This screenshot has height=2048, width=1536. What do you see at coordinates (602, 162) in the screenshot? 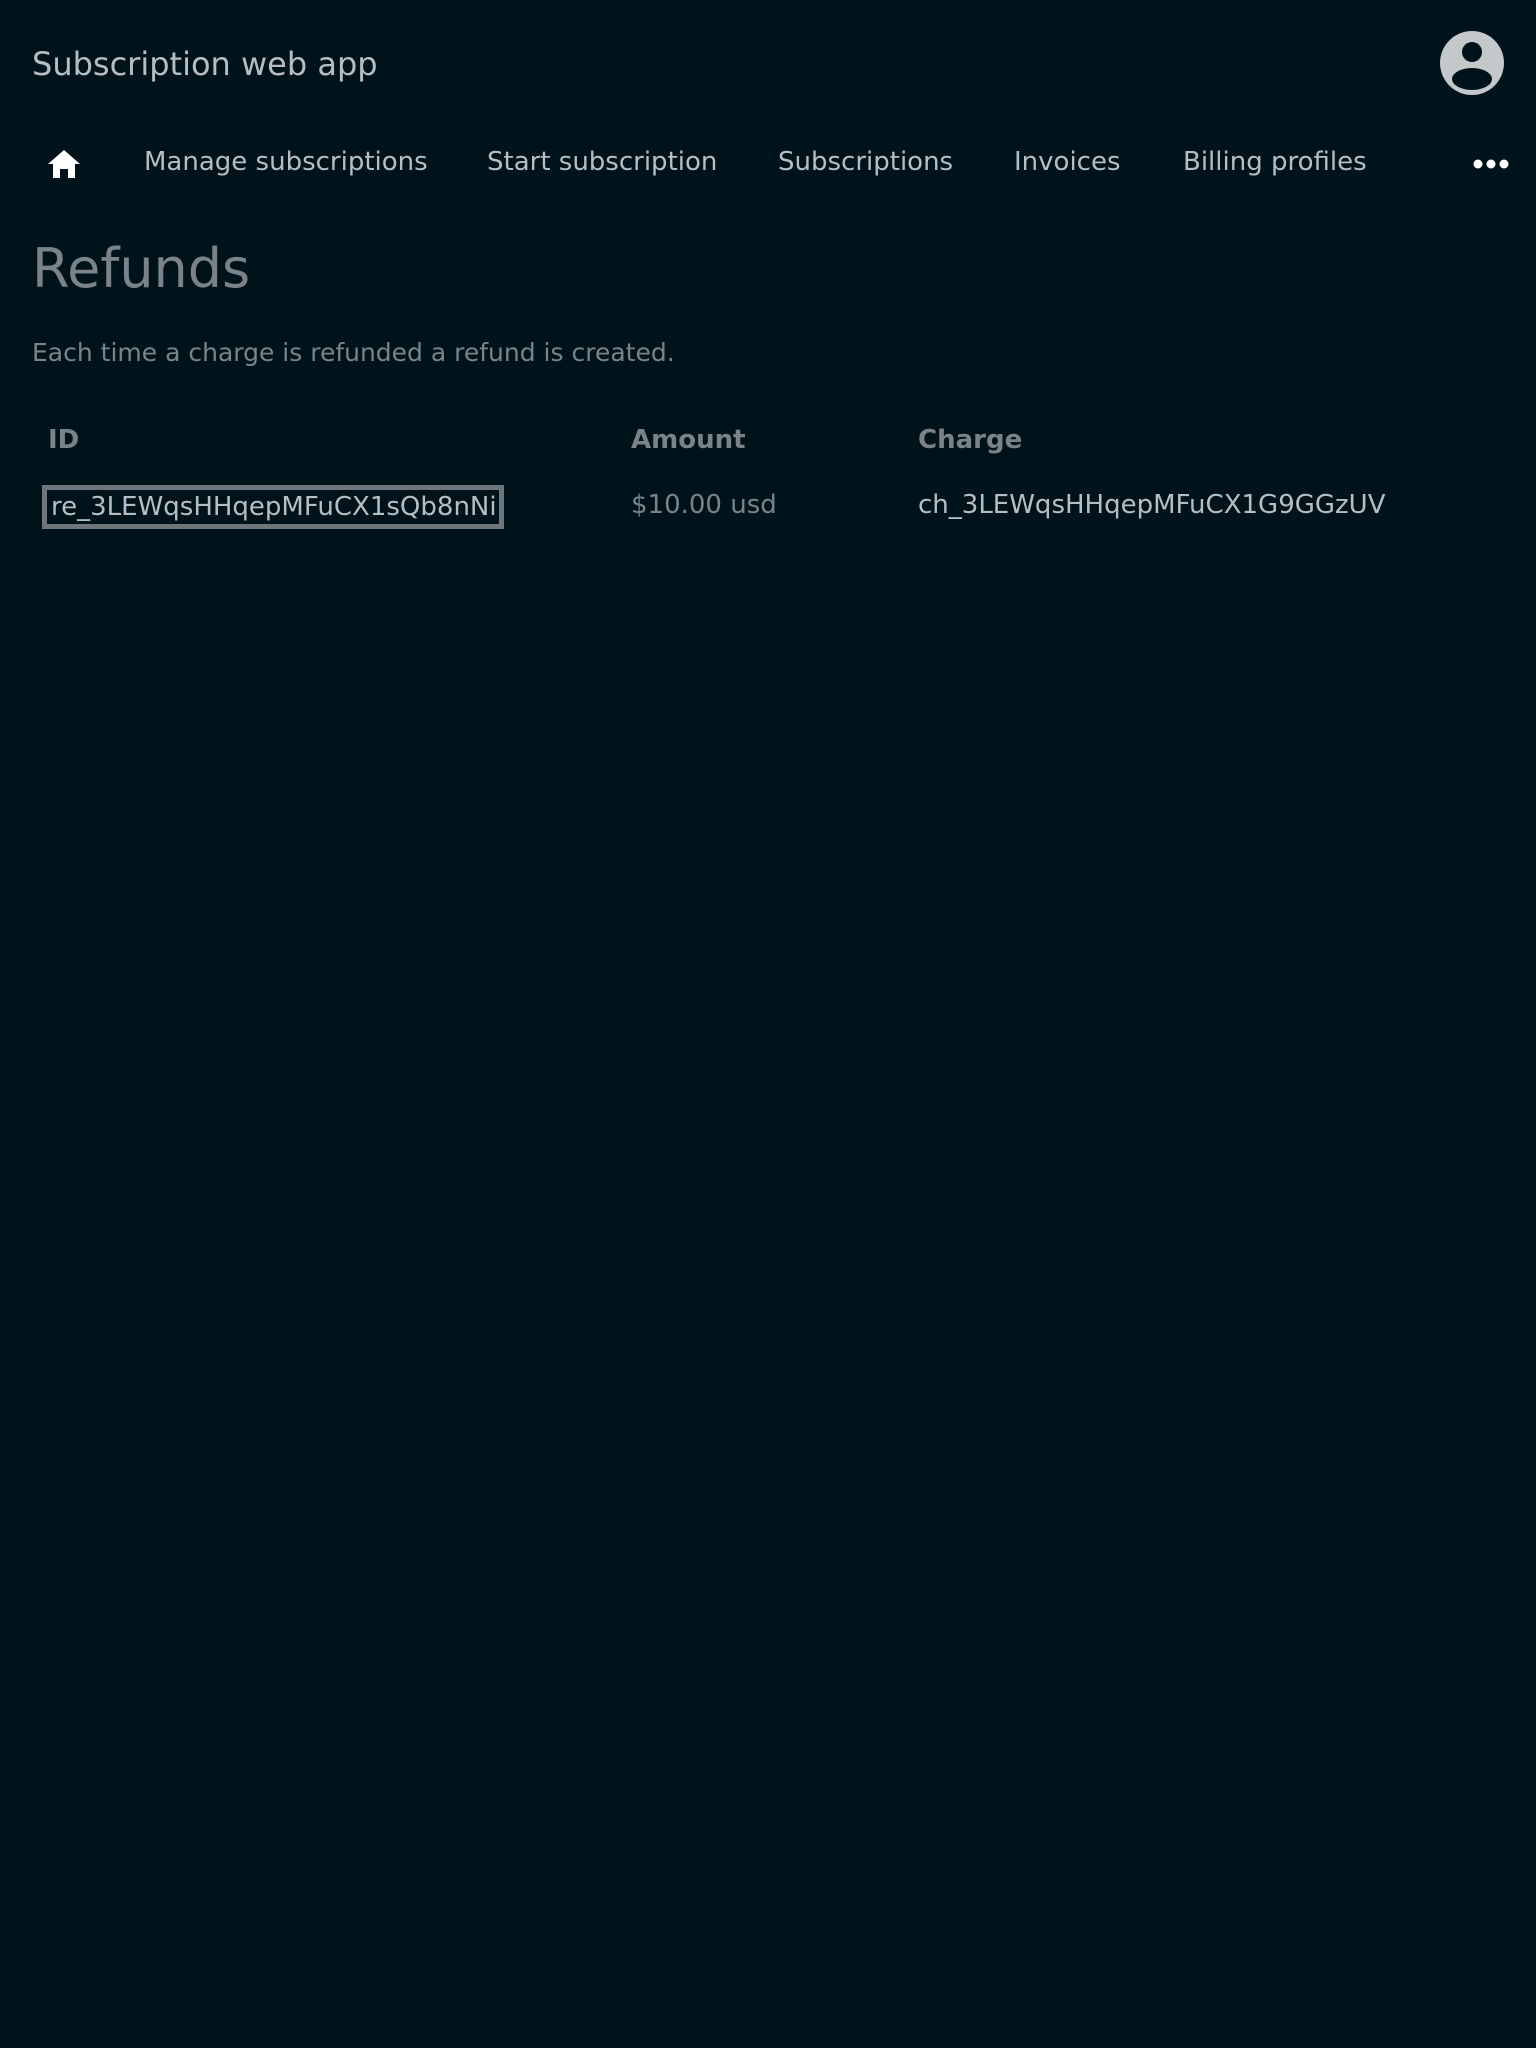
I see `nav-item-start-subscription: Start subscription` at bounding box center [602, 162].